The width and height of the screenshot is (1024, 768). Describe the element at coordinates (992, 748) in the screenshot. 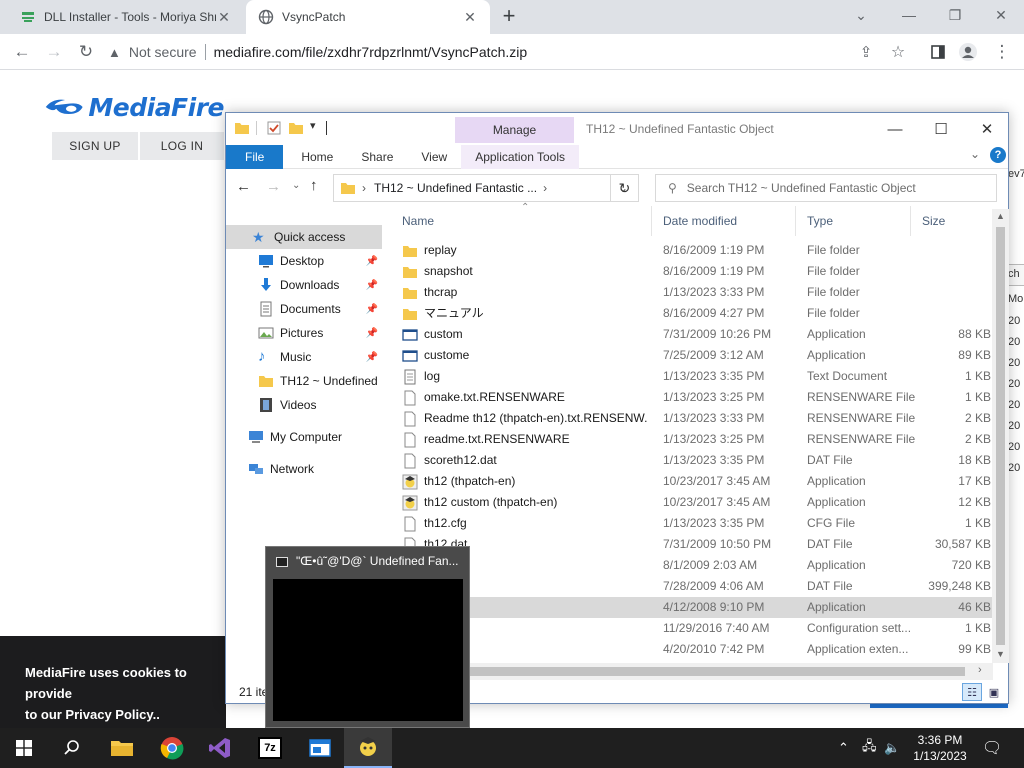

I see `notification-center-icon: 🗨` at that location.